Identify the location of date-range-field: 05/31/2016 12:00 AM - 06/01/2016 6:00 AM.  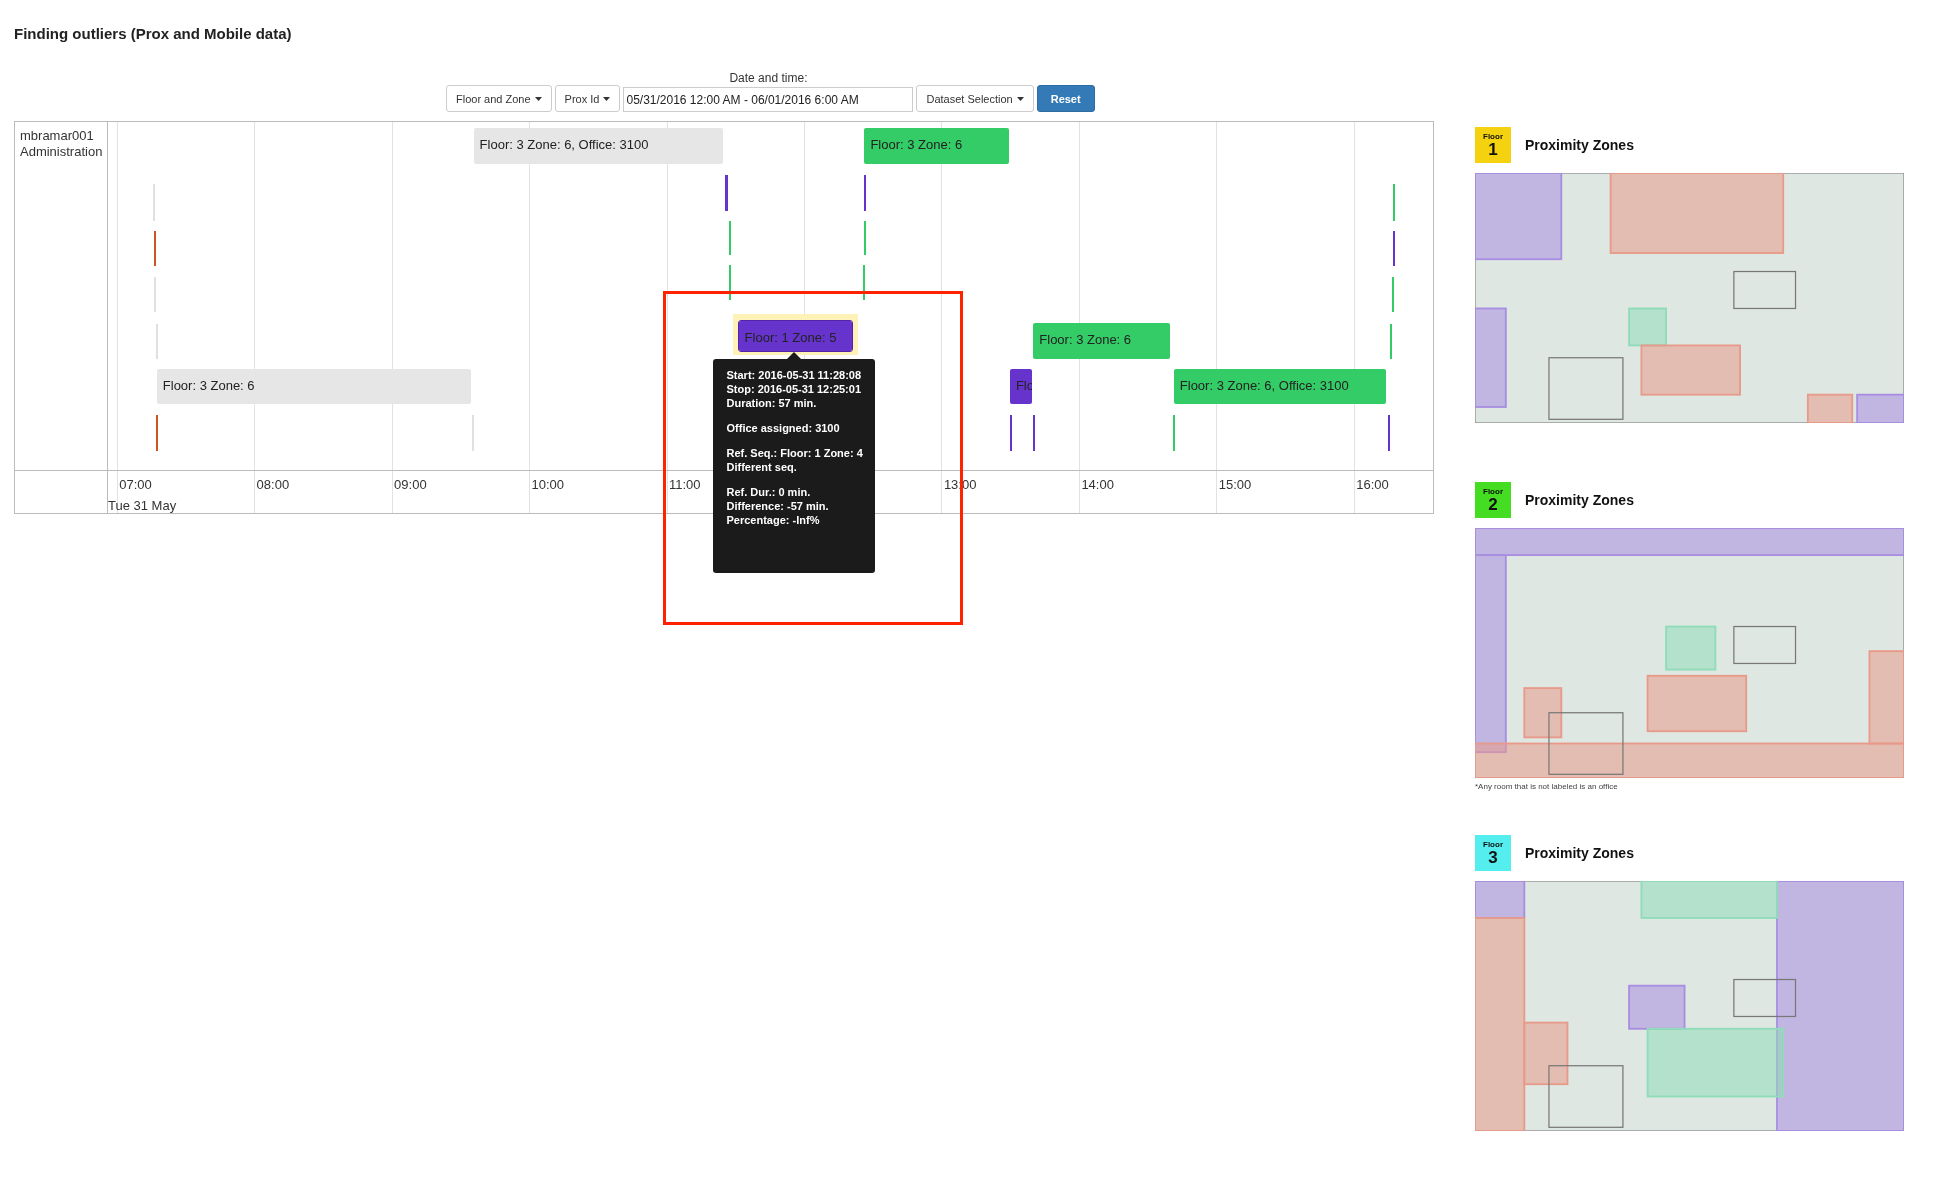
(768, 99).